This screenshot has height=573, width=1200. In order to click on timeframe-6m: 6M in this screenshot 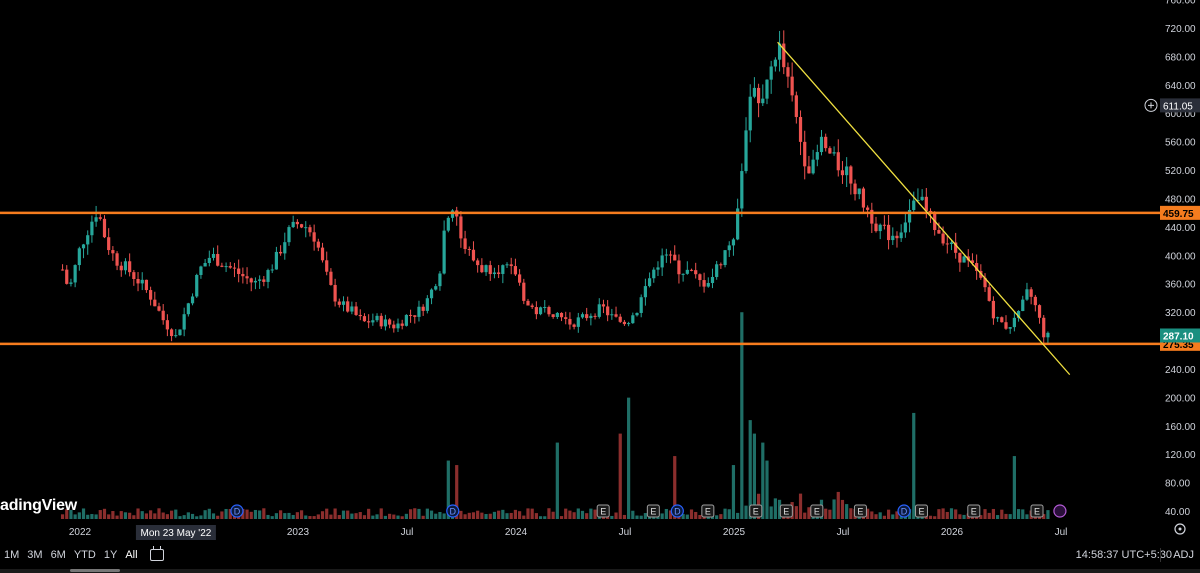, I will do `click(58, 555)`.